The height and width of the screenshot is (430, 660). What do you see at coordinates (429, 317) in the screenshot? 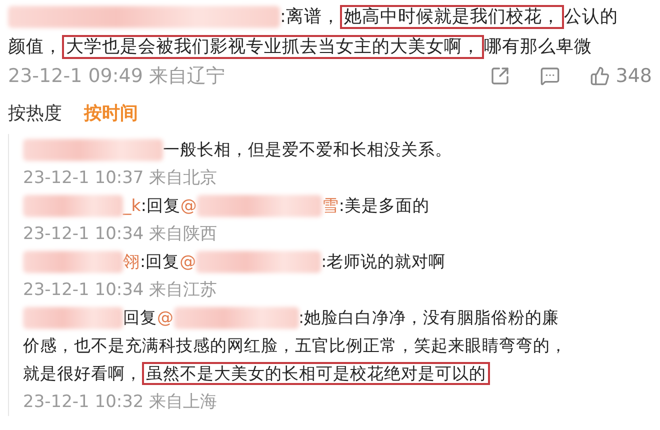
I see `comment-text: :她脸白白净净，没有胭脂俗粉的廉` at bounding box center [429, 317].